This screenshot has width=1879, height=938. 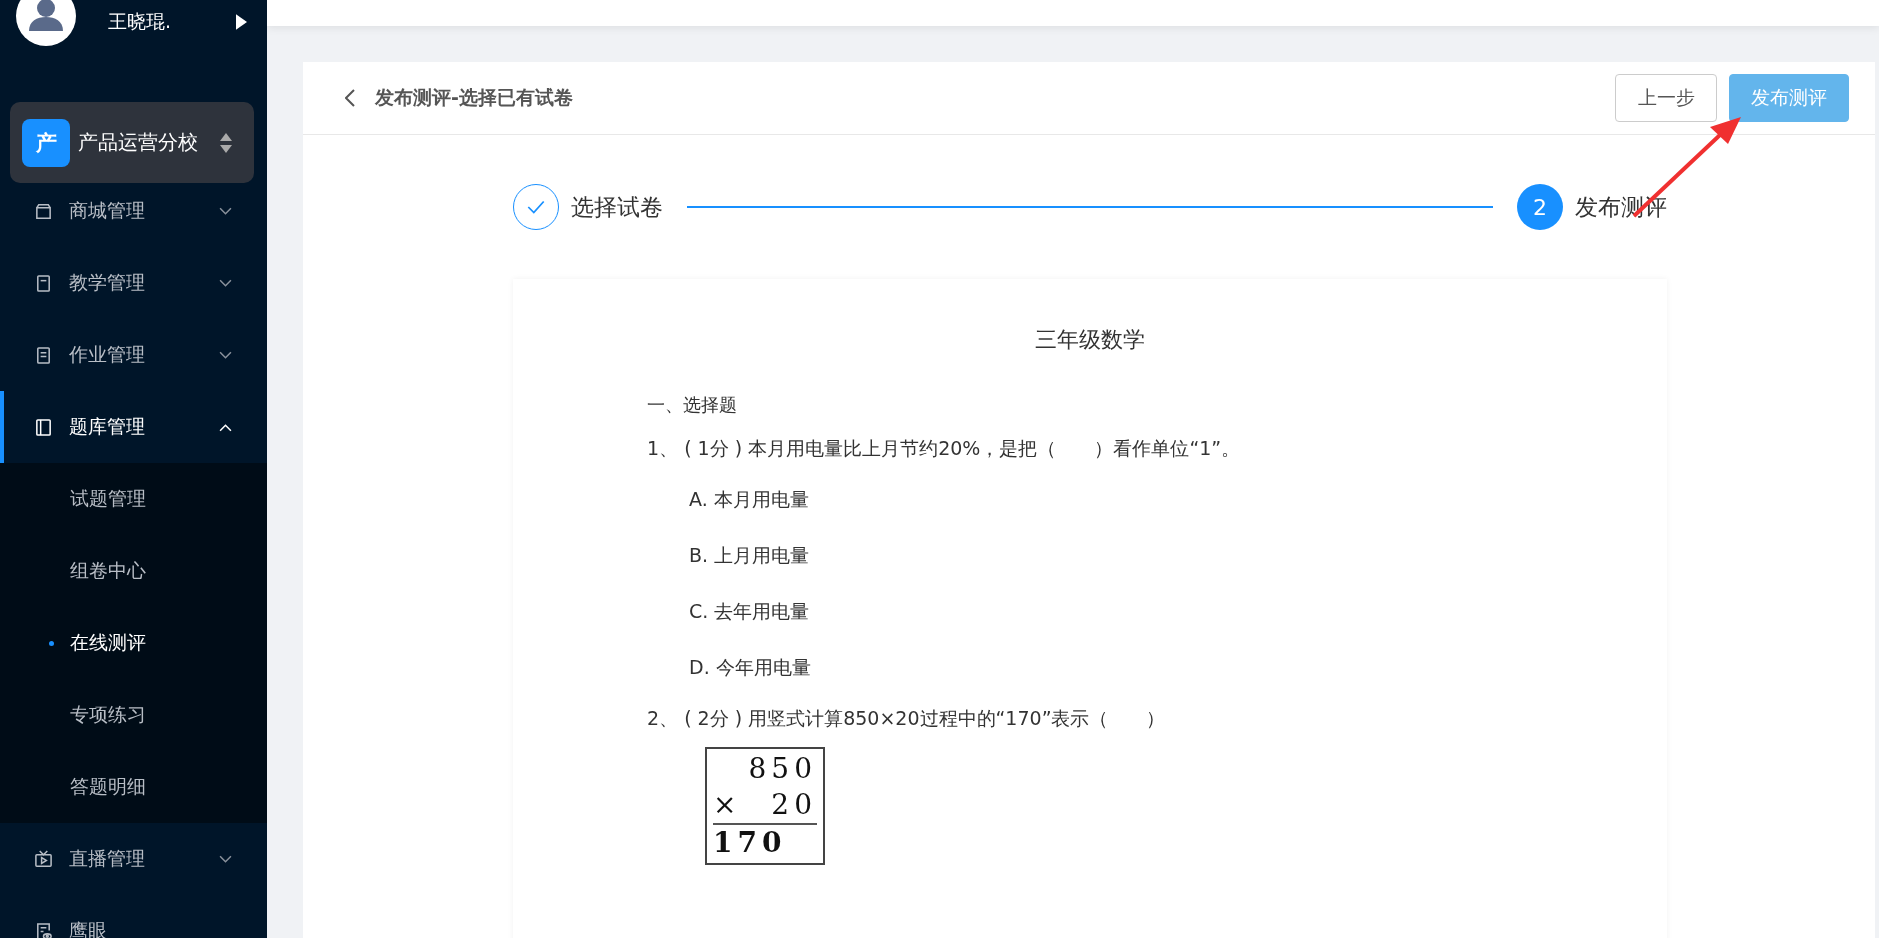 What do you see at coordinates (1157, 555) in the screenshot?
I see `answer-option: B. 上月用电量` at bounding box center [1157, 555].